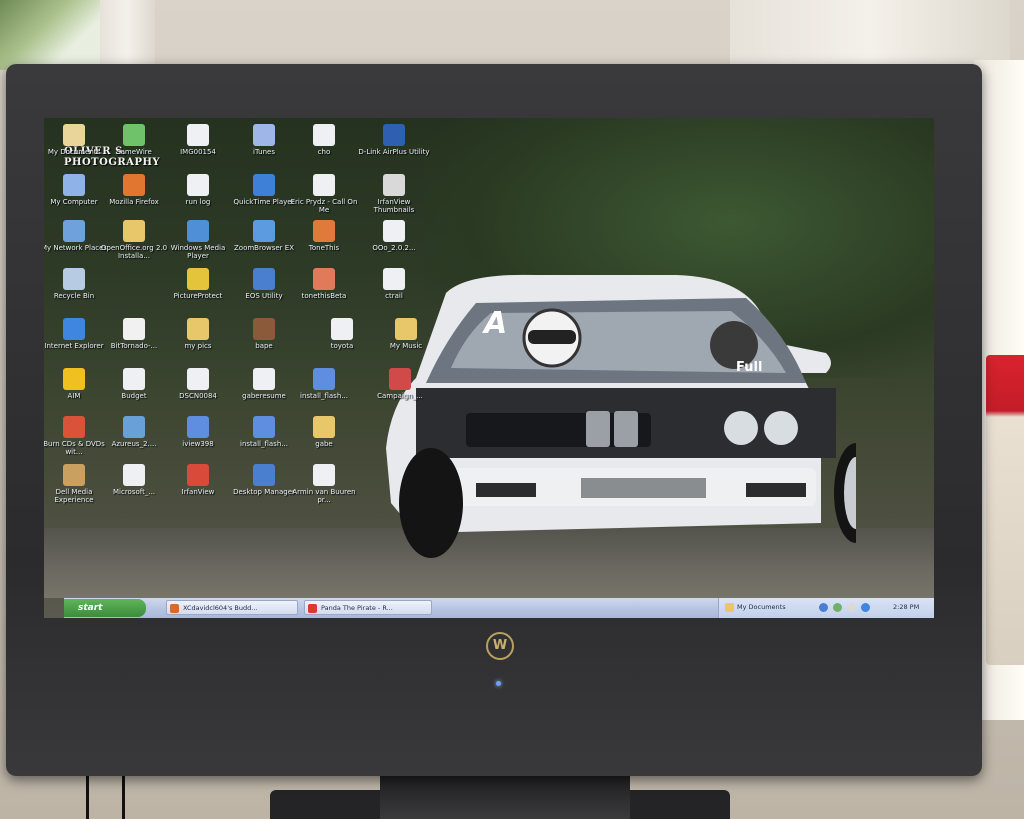 The height and width of the screenshot is (819, 1024). What do you see at coordinates (498, 683) in the screenshot?
I see `power-led` at bounding box center [498, 683].